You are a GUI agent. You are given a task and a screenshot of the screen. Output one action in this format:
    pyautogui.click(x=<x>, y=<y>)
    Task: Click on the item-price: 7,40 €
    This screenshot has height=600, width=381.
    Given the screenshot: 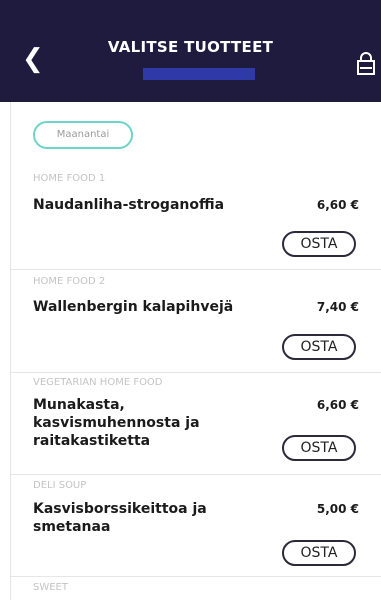 What is the action you would take?
    pyautogui.click(x=337, y=307)
    